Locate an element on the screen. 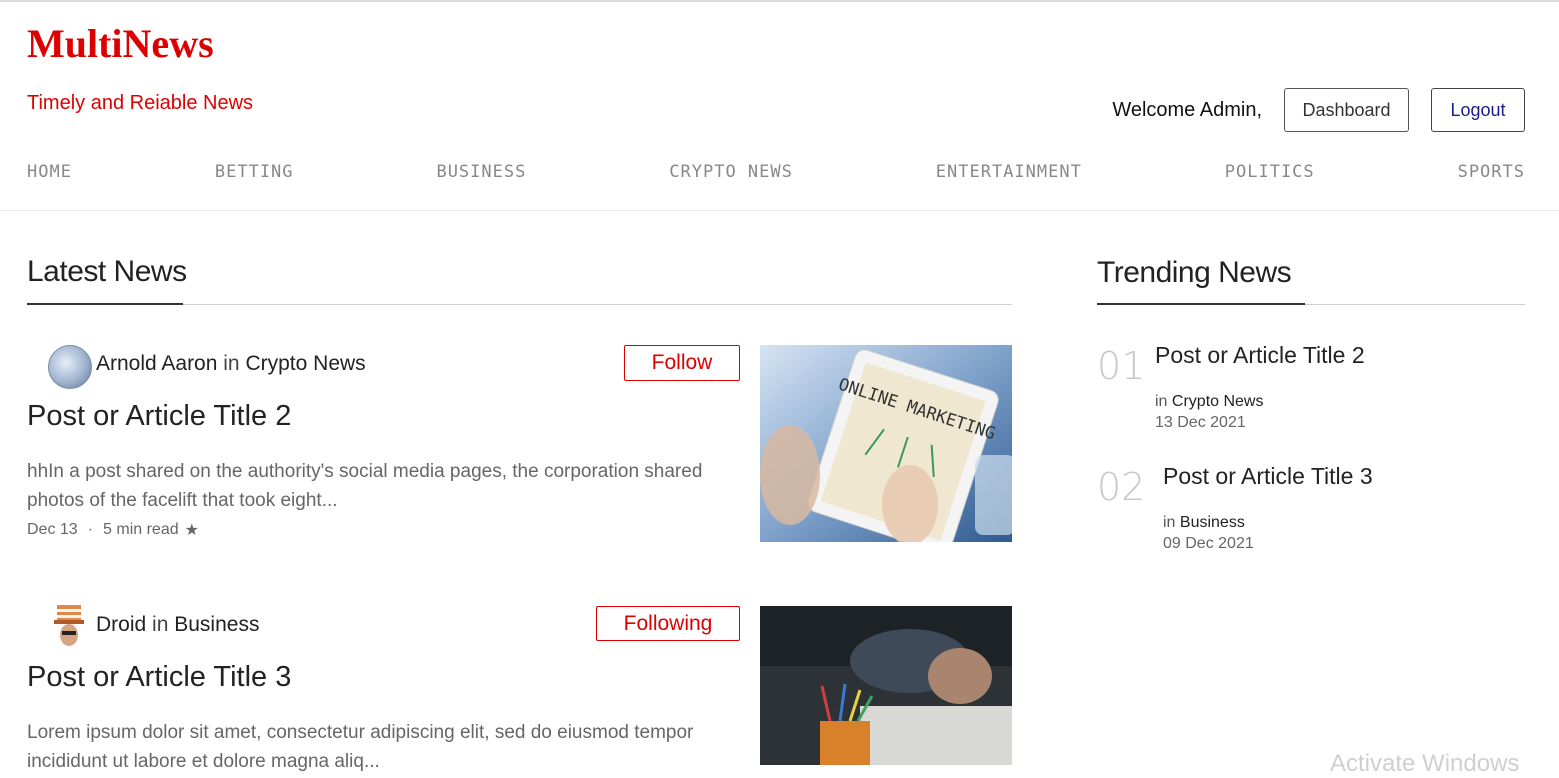  post-meta: Arnold Aaron in Crypto News is located at coordinates (231, 364).